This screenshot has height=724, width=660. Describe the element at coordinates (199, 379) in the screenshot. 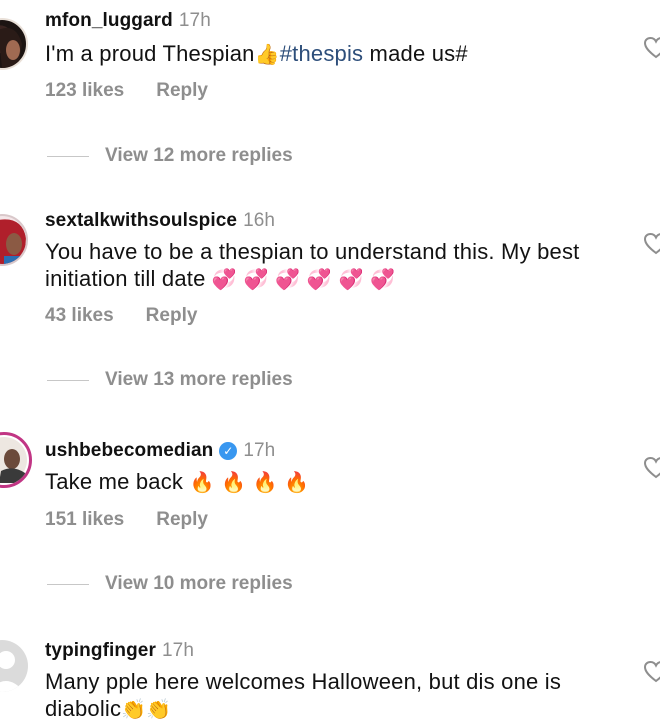

I see `view-replies-label: View 13 more replies` at that location.